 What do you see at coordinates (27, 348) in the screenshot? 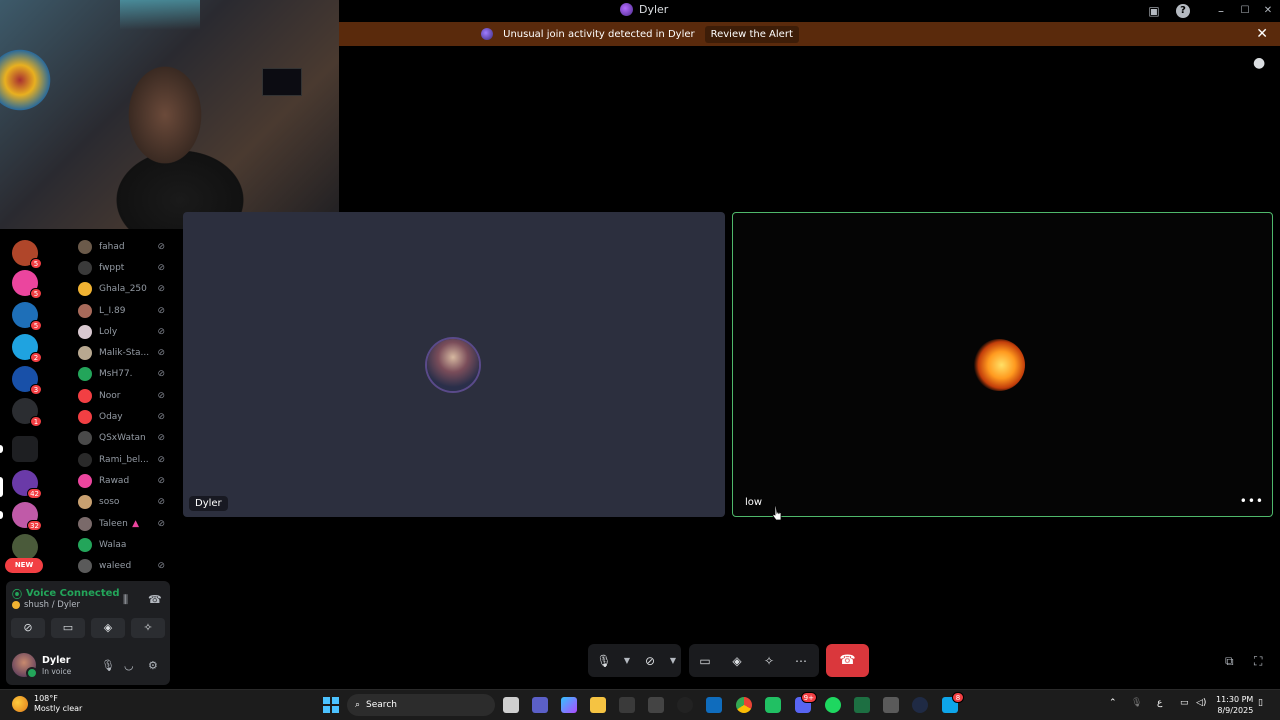
I see `server-icon-4: 2` at bounding box center [27, 348].